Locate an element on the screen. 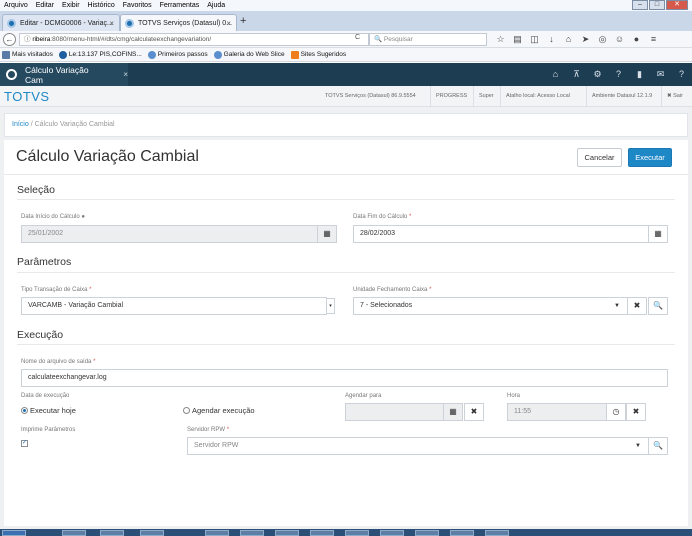 The width and height of the screenshot is (692, 536). browser-tab-editar: Editar - DCMG0006 - Variaç... × is located at coordinates (61, 22).